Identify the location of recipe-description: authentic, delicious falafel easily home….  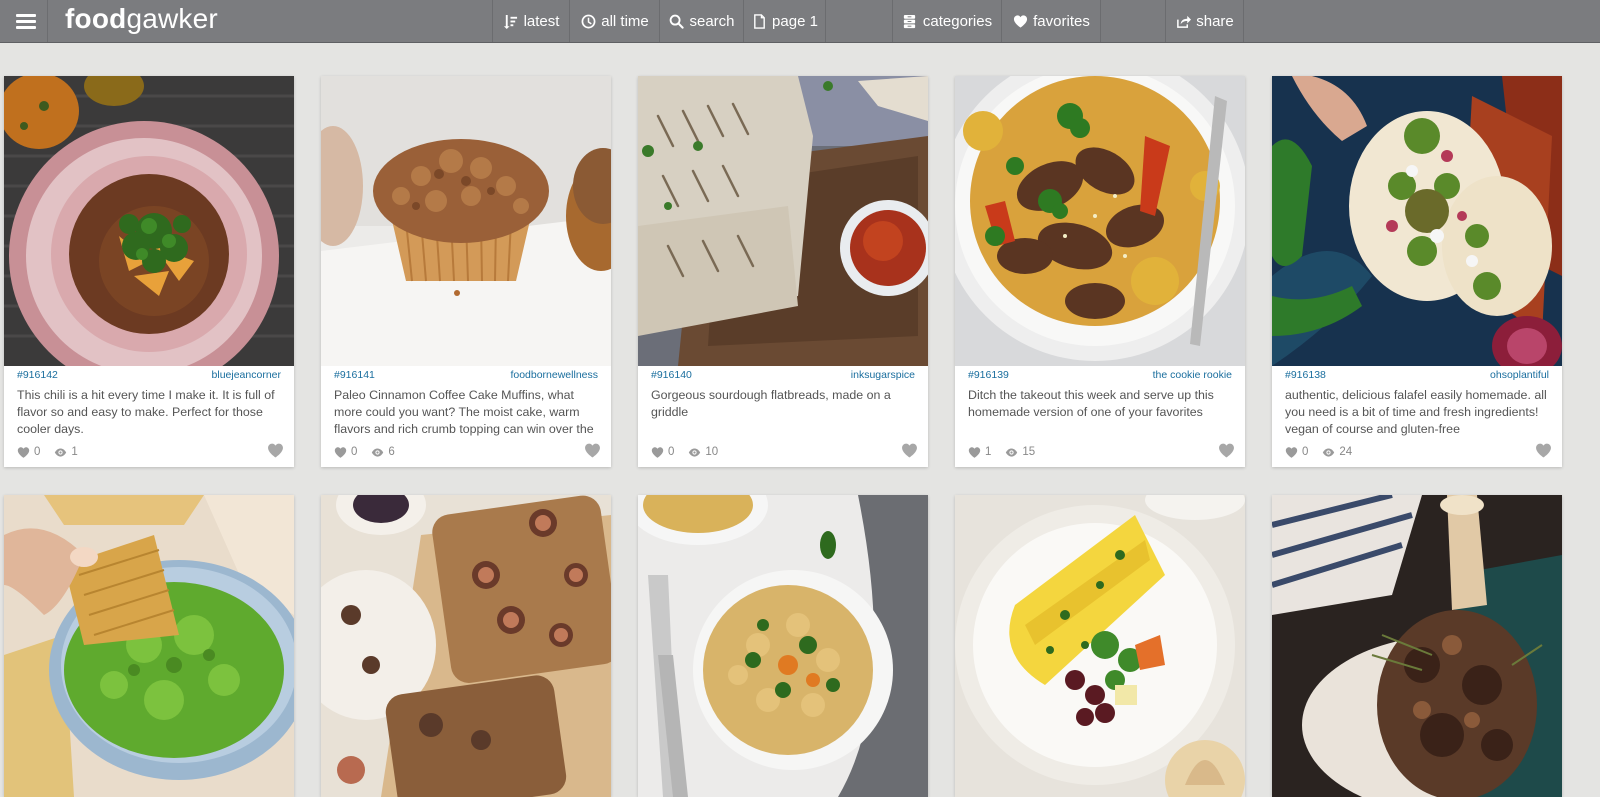
(1417, 413).